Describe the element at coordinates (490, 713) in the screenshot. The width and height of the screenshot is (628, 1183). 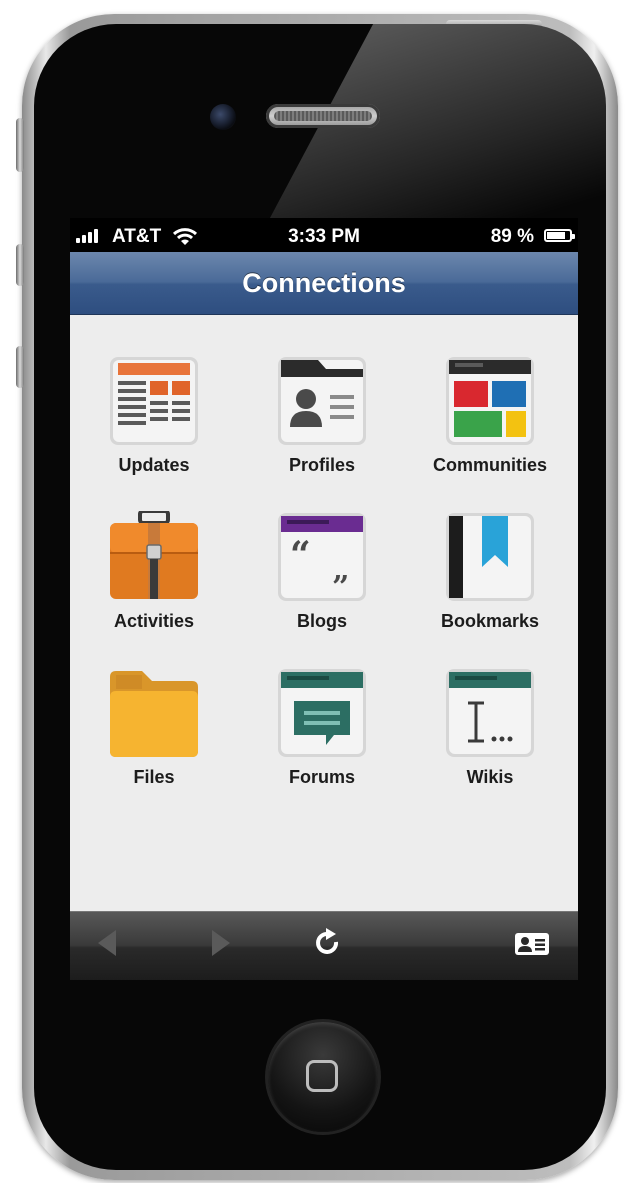
I see `wikis-icon` at that location.